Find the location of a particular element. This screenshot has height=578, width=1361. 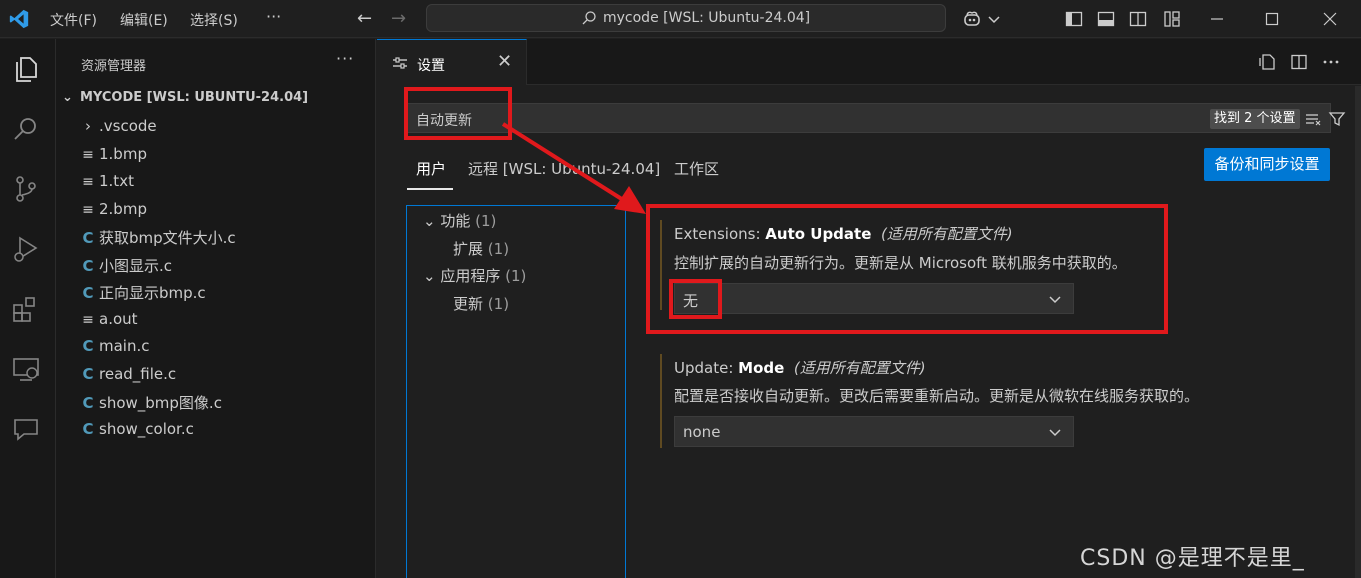

toc-item-update: 更新 (1) is located at coordinates (481, 303).